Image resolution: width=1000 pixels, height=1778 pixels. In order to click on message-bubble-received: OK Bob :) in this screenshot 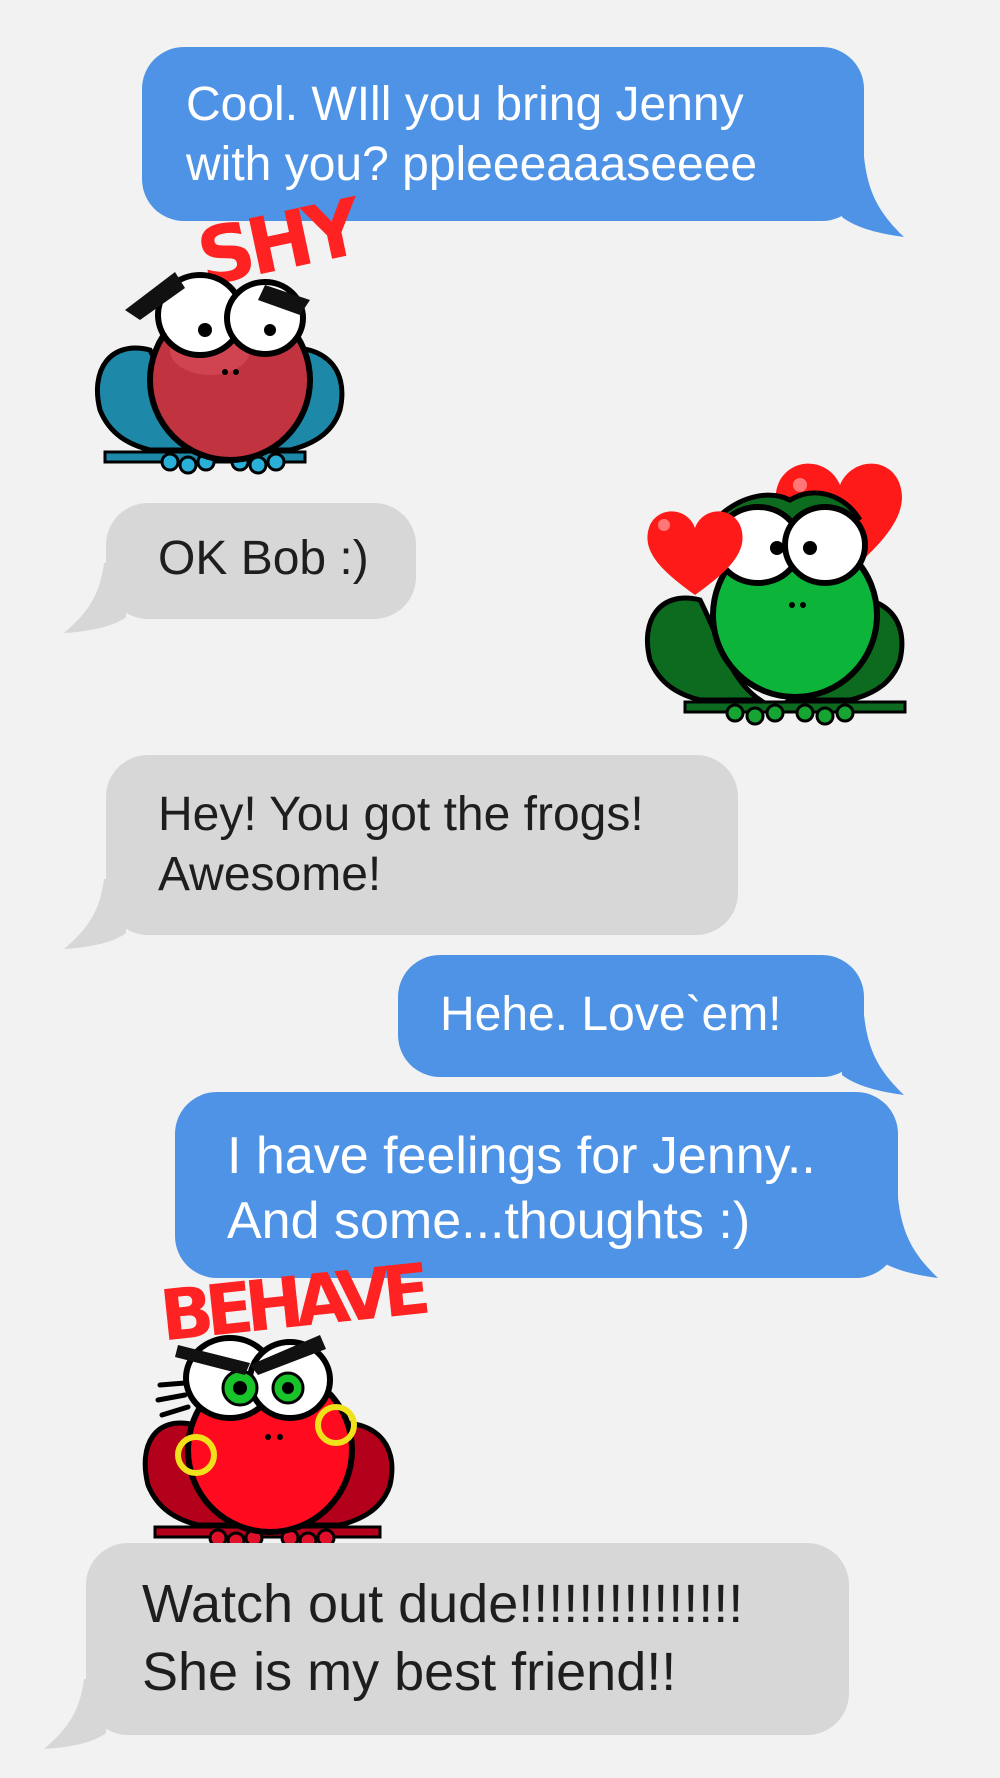, I will do `click(240, 568)`.